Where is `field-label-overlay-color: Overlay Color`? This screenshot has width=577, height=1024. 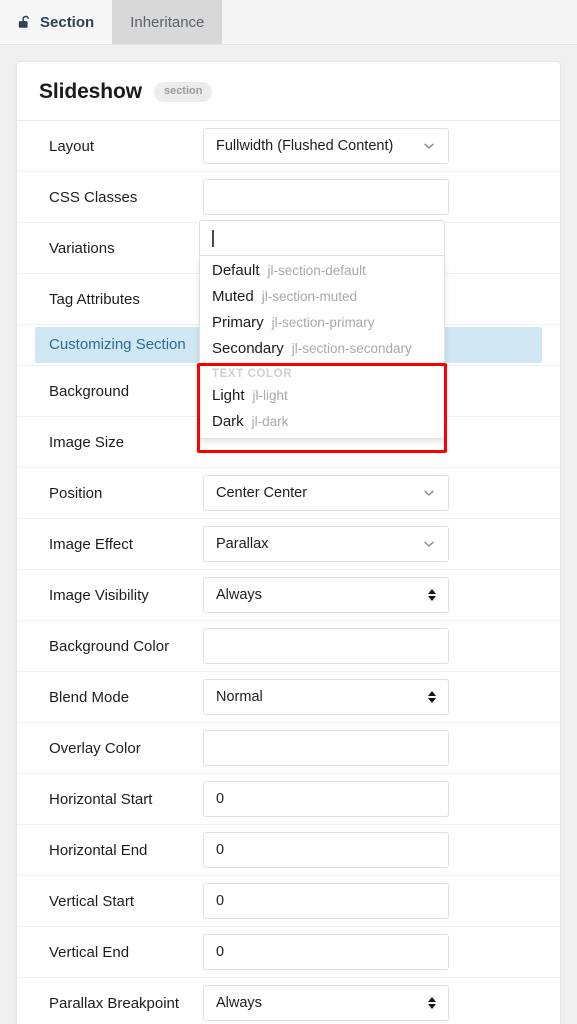 field-label-overlay-color: Overlay Color is located at coordinates (95, 748).